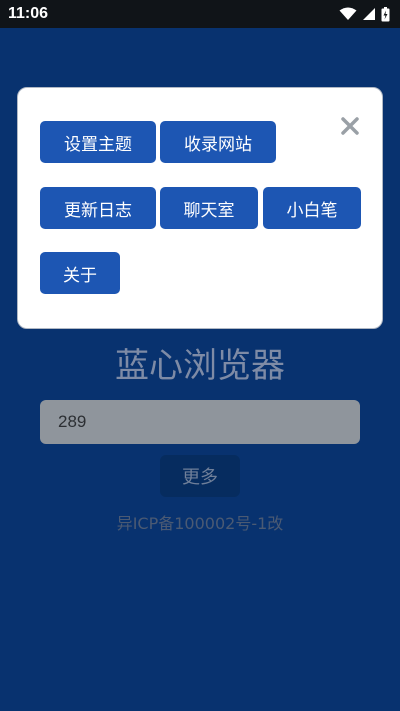  I want to click on icp-footer: 异ICP备100002号-1改, so click(200, 523).